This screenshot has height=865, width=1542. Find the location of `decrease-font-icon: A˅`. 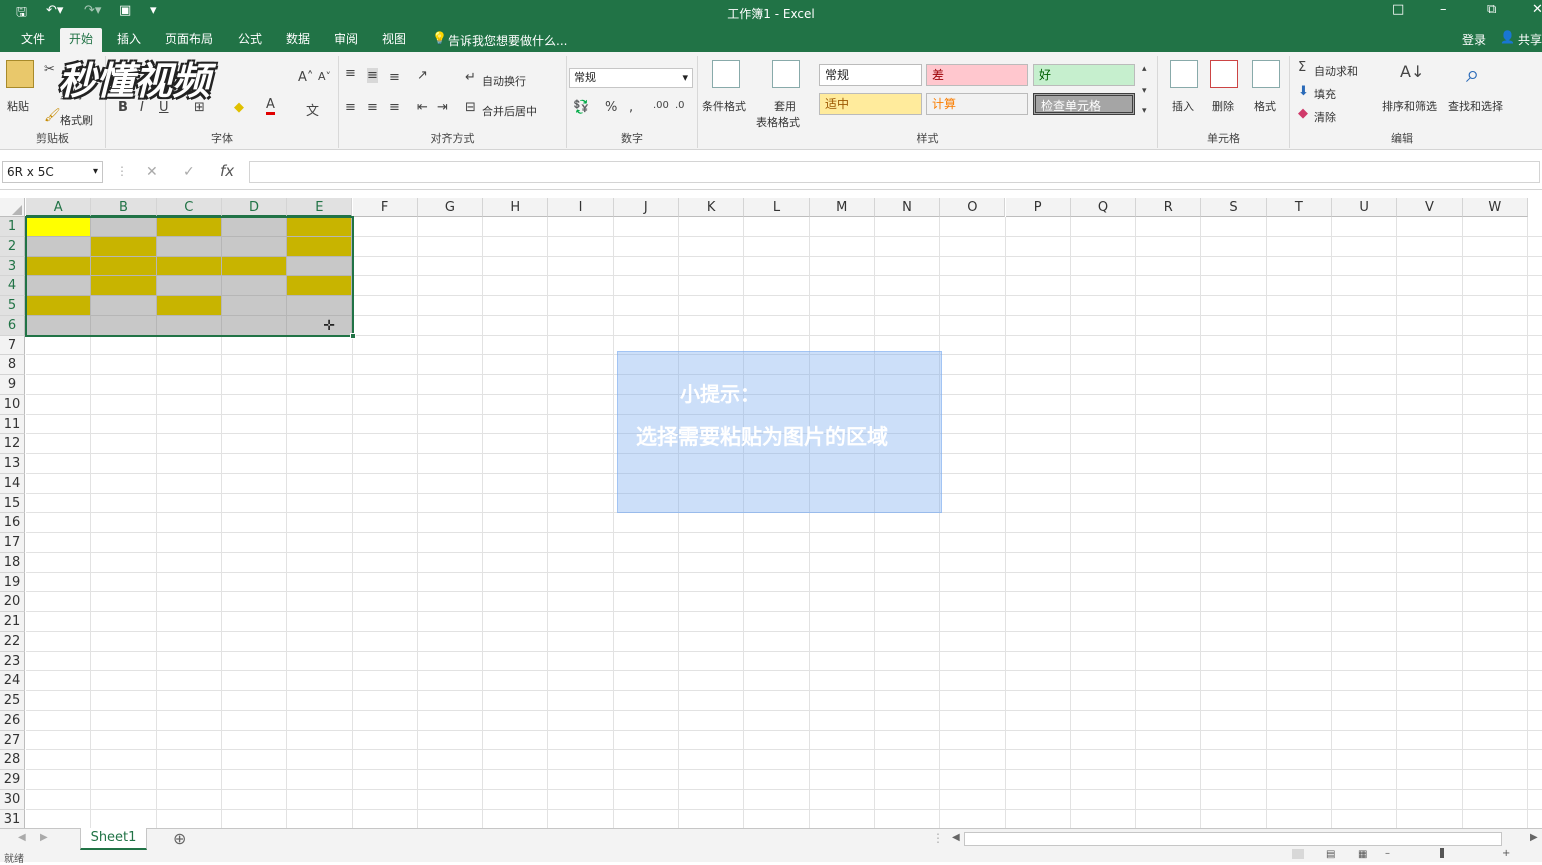

decrease-font-icon: A˅ is located at coordinates (324, 76).